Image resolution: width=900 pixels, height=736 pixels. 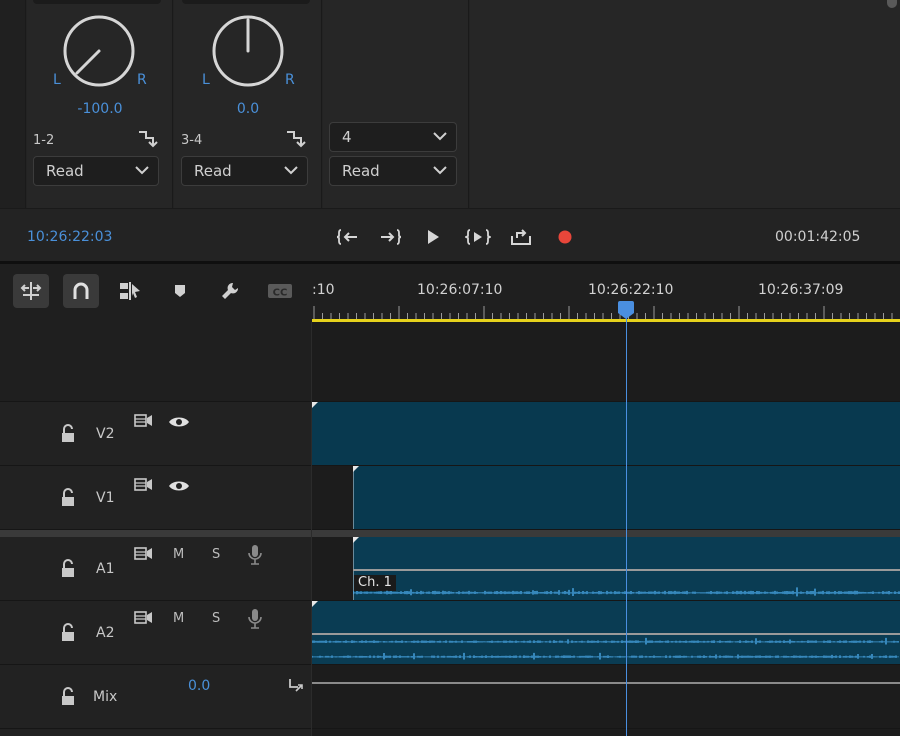 I want to click on video-clip, so click(x=606, y=433).